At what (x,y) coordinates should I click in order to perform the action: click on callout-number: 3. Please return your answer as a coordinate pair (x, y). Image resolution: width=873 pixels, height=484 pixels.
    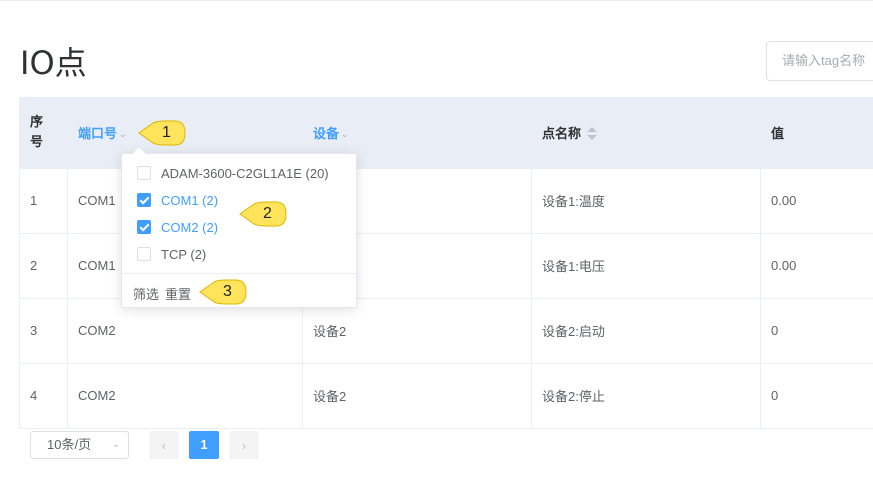
    Looking at the image, I should click on (227, 291).